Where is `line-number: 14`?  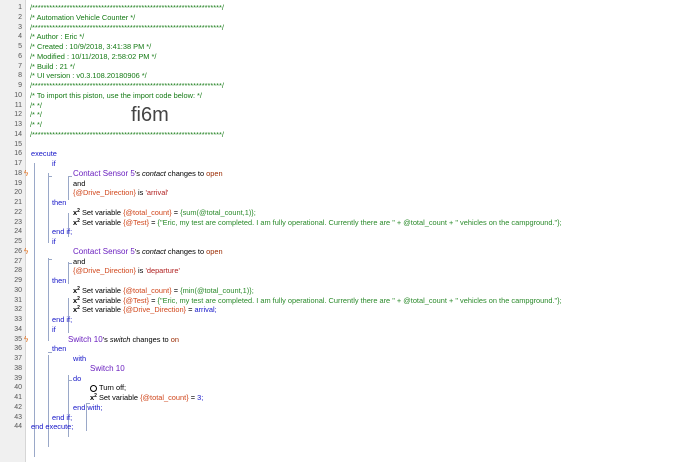 line-number: 14 is located at coordinates (18, 134).